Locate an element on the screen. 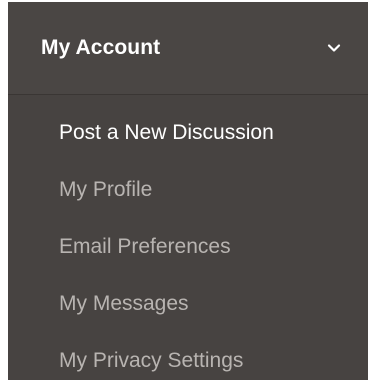  account-menu-title: My Account is located at coordinates (101, 47).